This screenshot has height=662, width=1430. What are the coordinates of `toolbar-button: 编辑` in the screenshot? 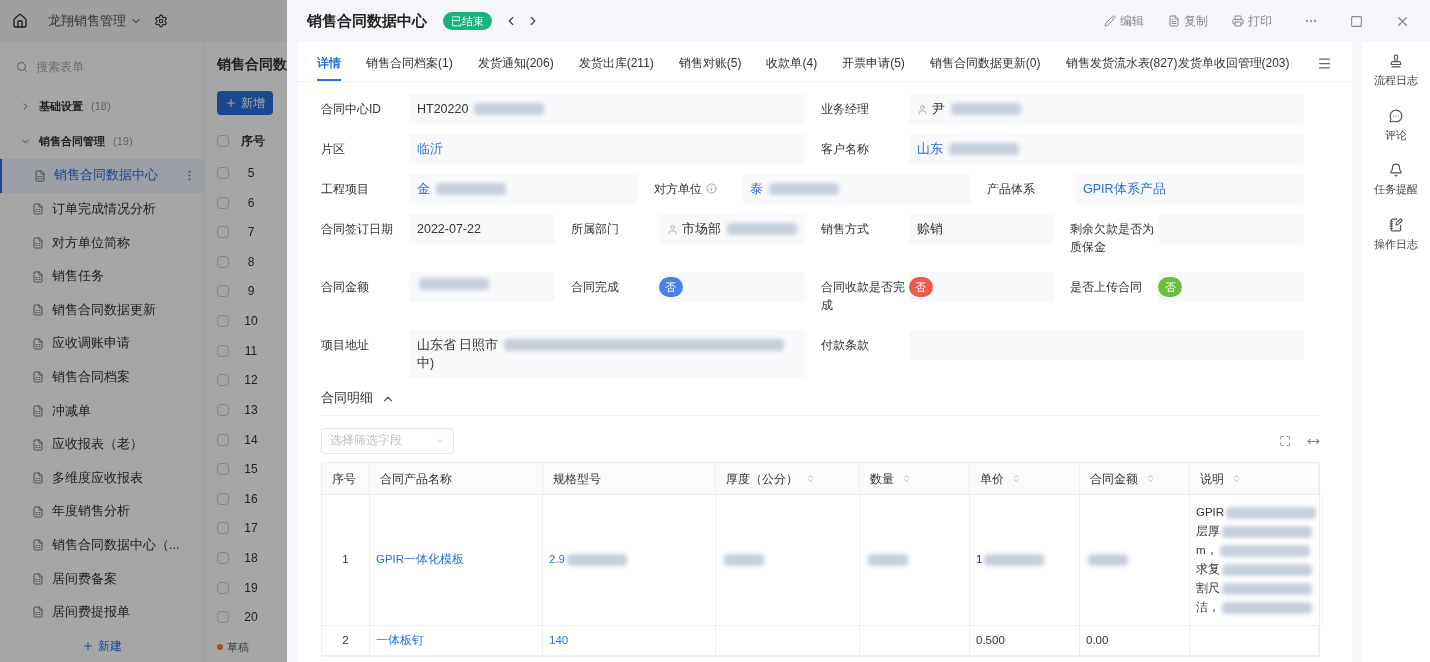 It's located at (1124, 21).